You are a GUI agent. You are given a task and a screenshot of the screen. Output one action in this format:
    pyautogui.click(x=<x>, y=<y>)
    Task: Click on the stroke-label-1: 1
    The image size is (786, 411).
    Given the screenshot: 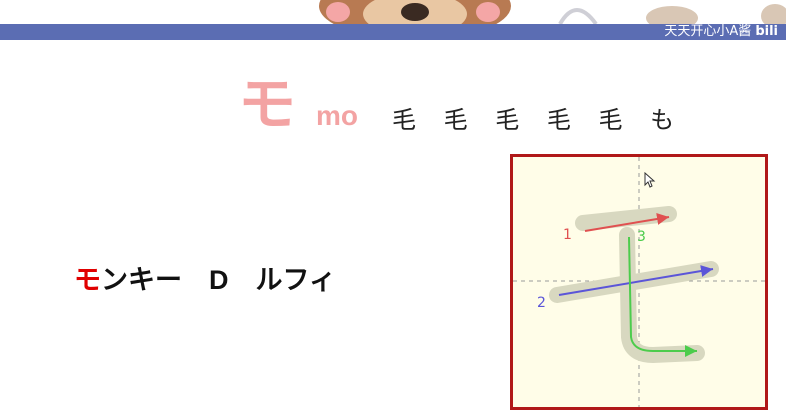 What is the action you would take?
    pyautogui.click(x=567, y=235)
    